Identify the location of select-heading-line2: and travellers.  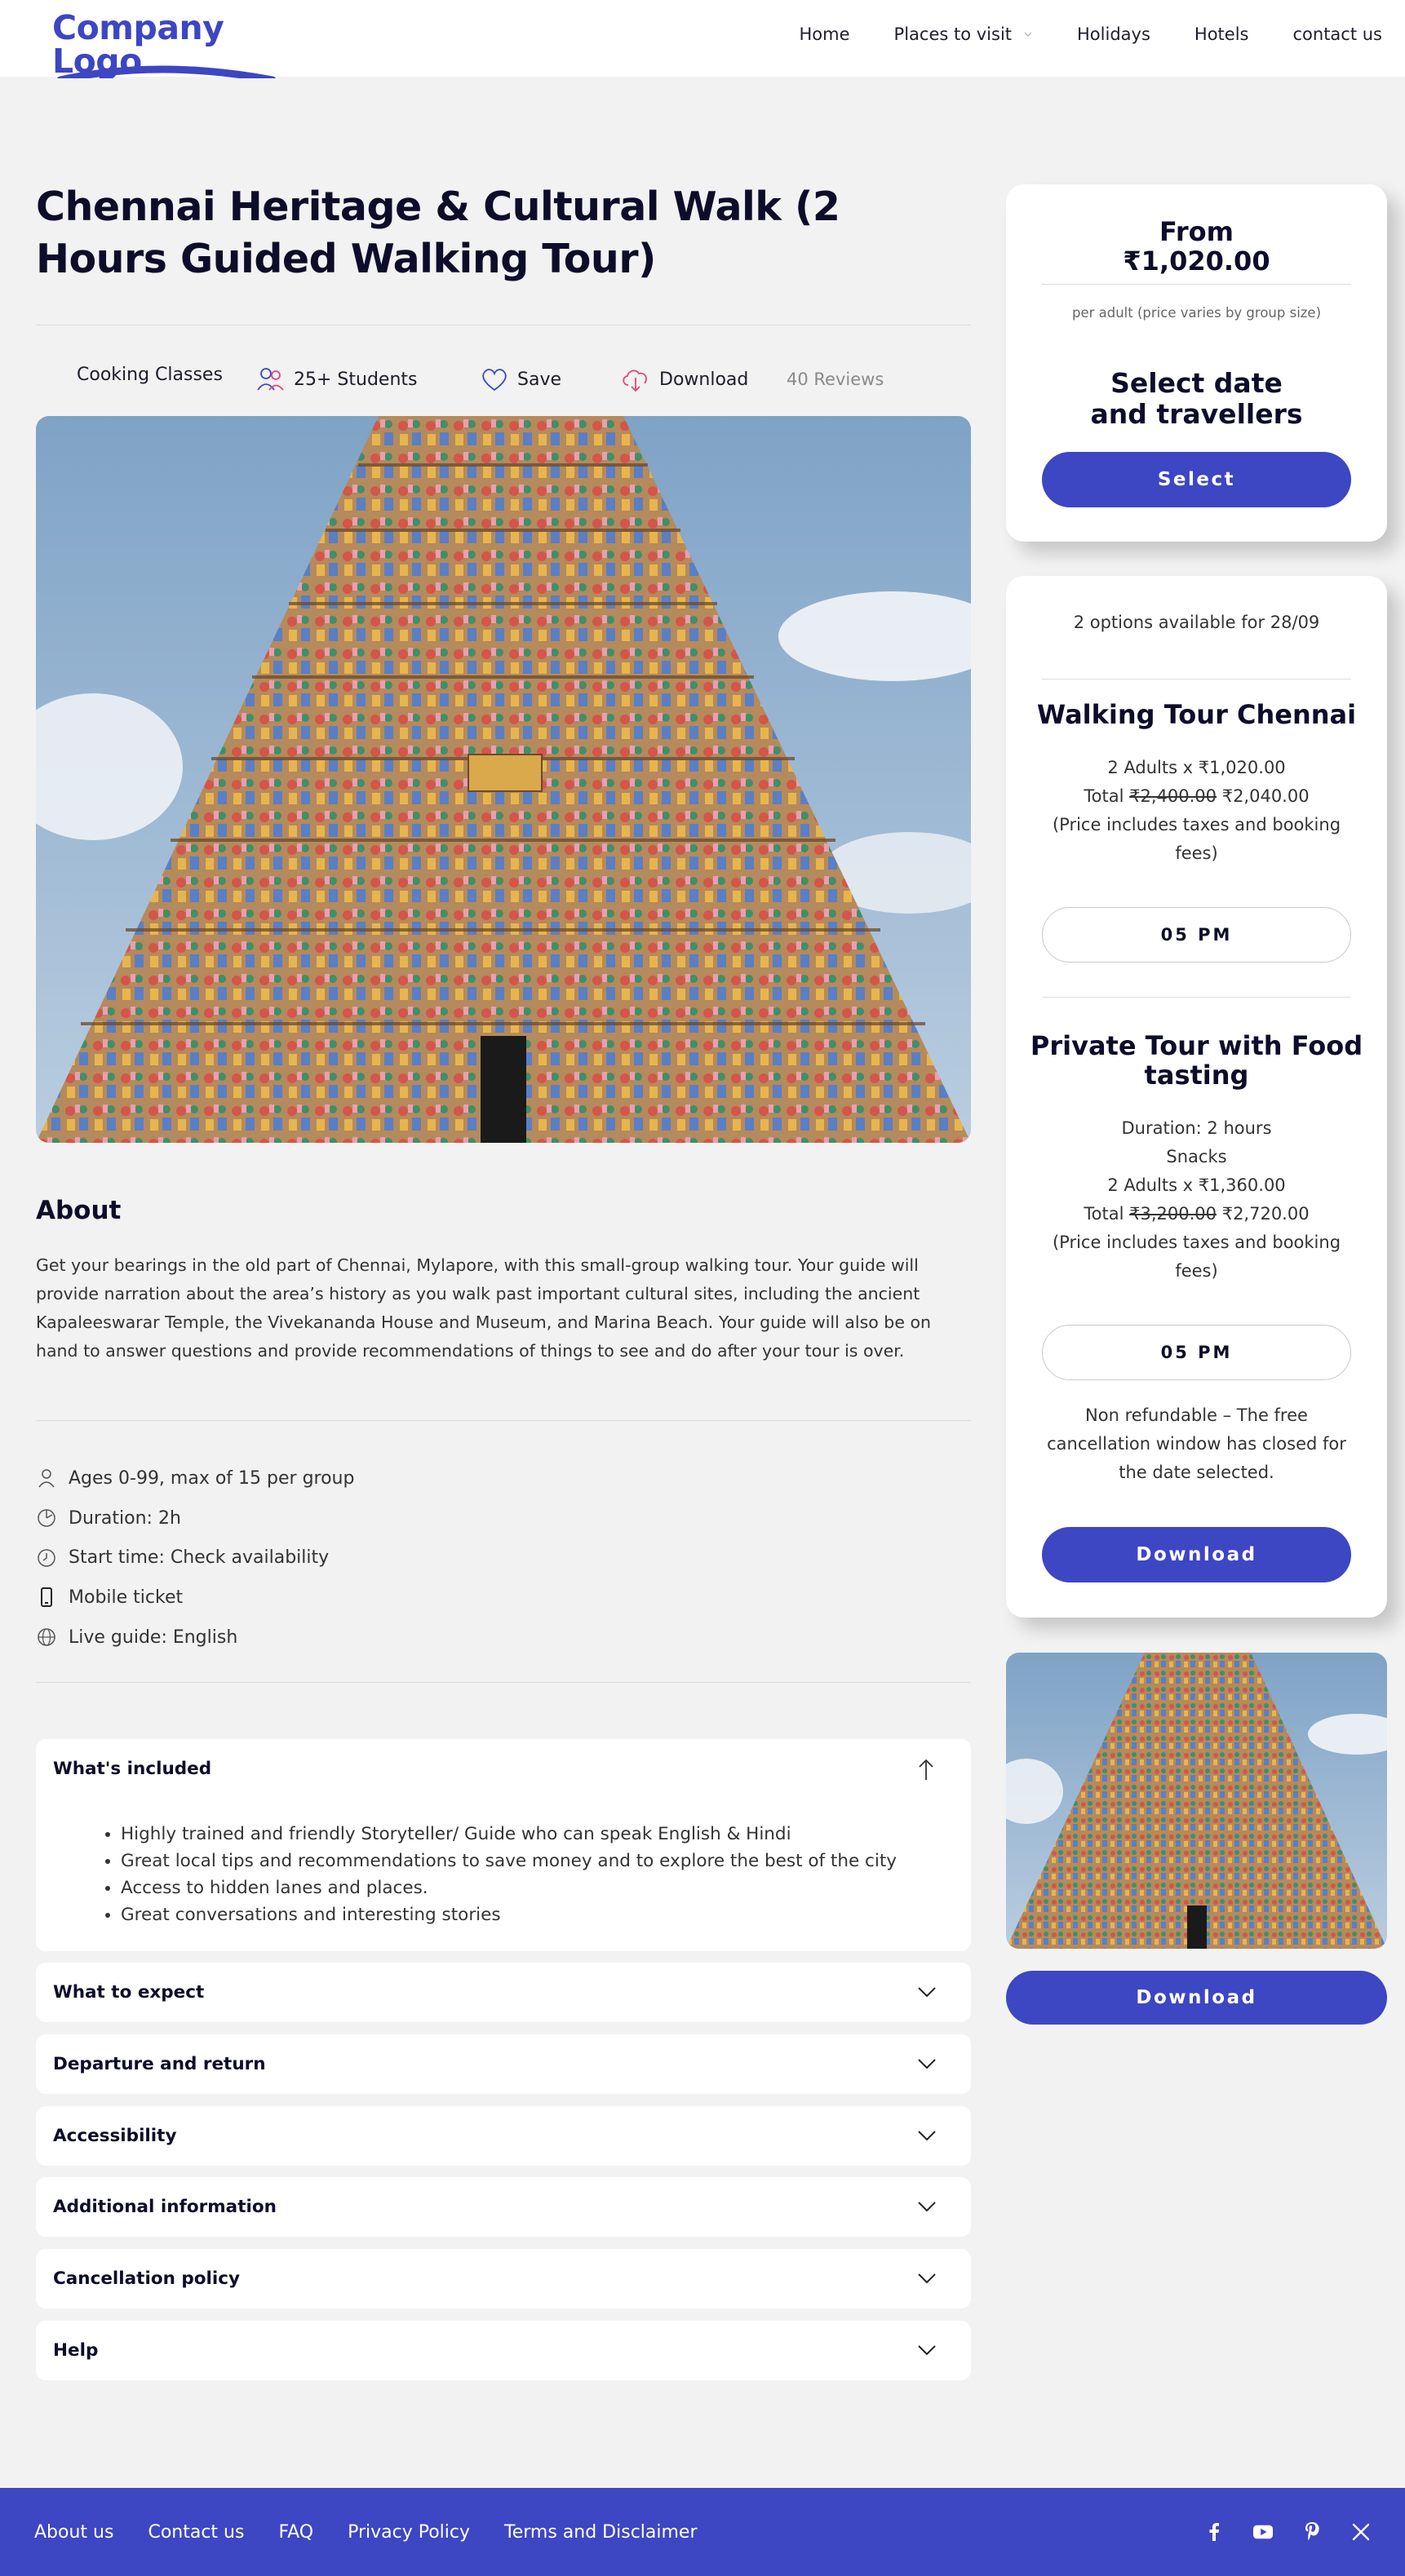
(1196, 414).